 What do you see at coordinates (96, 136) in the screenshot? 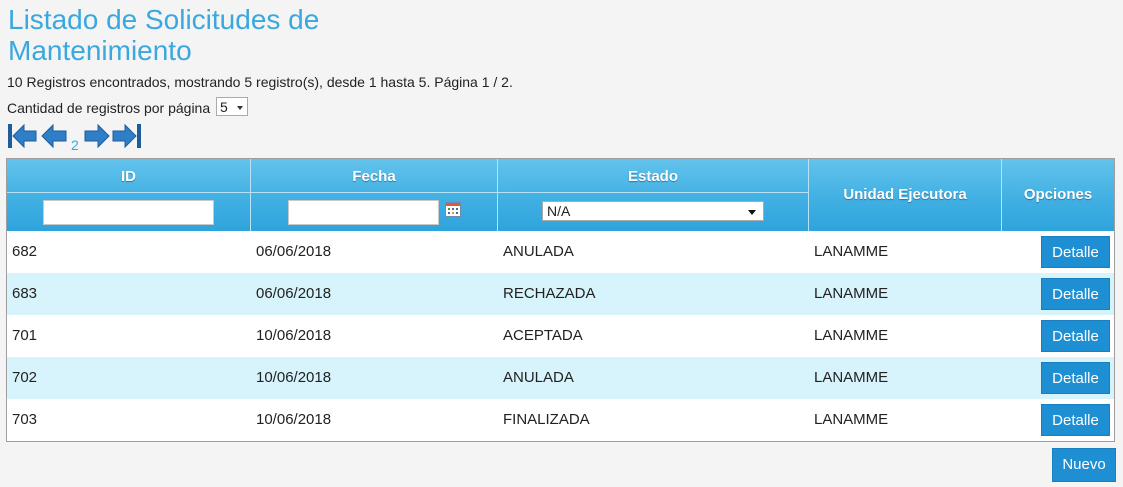
I see `next-page-icon` at bounding box center [96, 136].